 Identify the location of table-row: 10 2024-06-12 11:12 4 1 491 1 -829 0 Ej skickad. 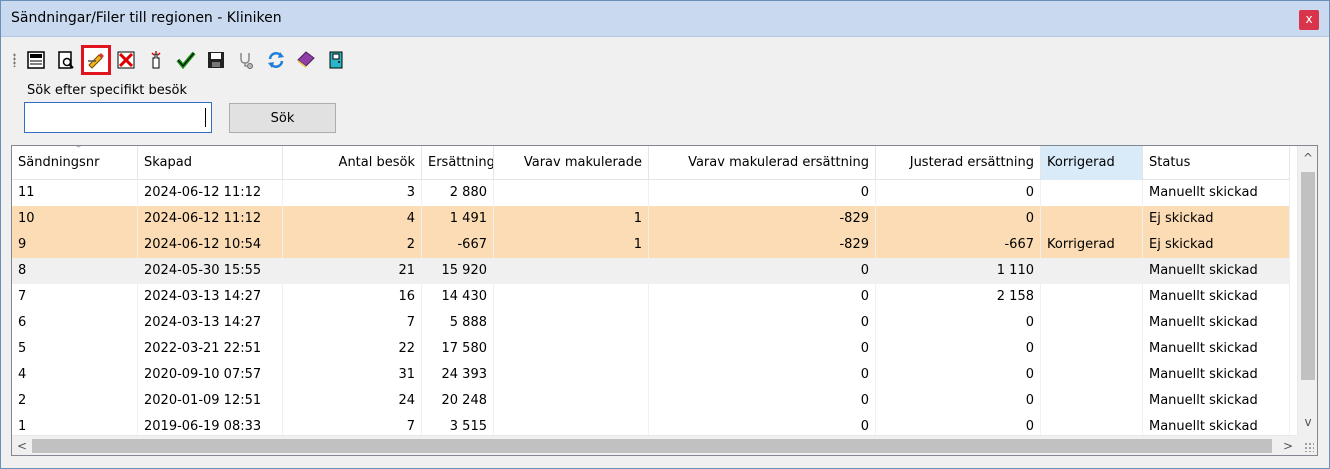
(651, 219).